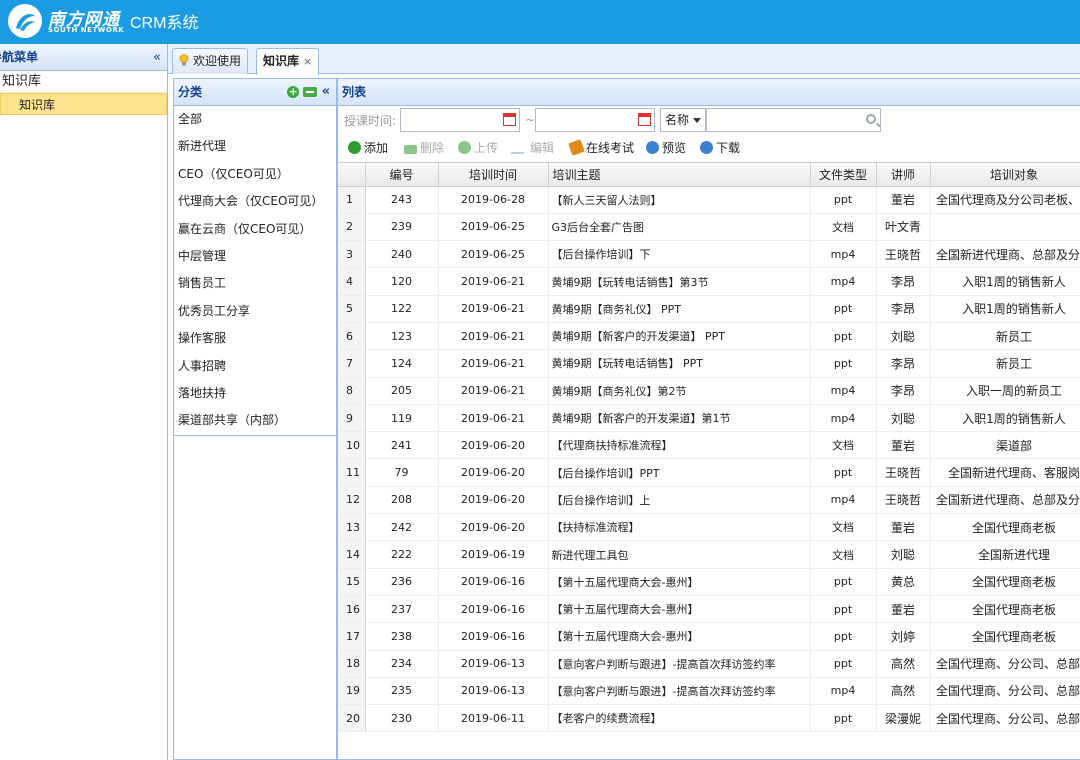  What do you see at coordinates (255, 229) in the screenshot?
I see `category-item: 赢在云商（仅CEO可见）` at bounding box center [255, 229].